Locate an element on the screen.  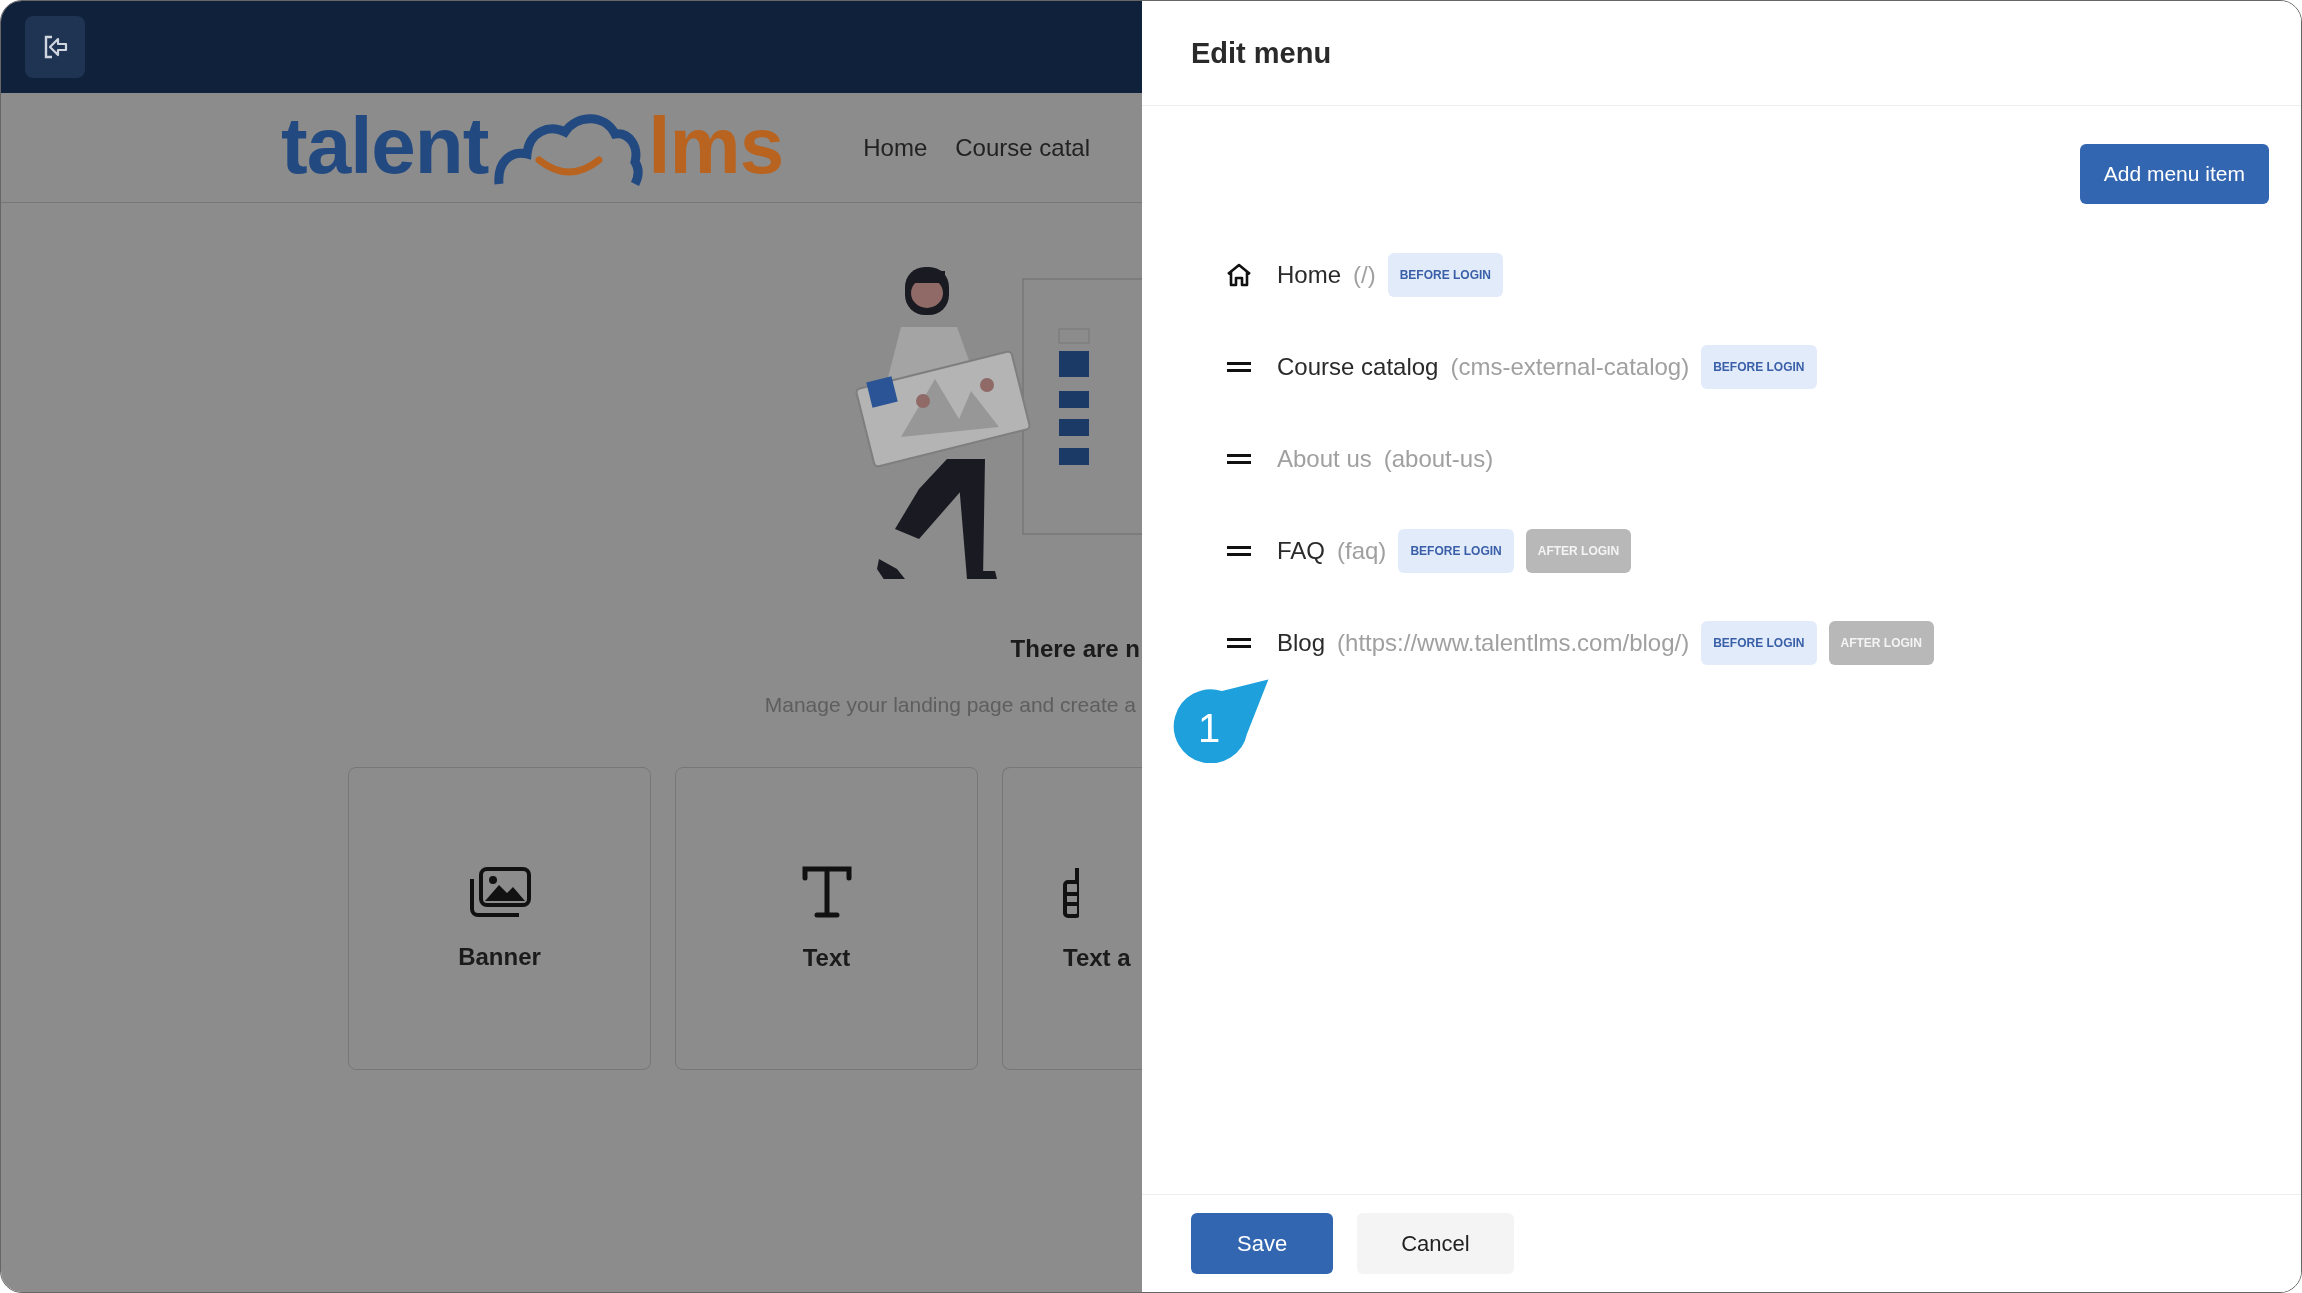
card-label: Banner is located at coordinates (499, 956).